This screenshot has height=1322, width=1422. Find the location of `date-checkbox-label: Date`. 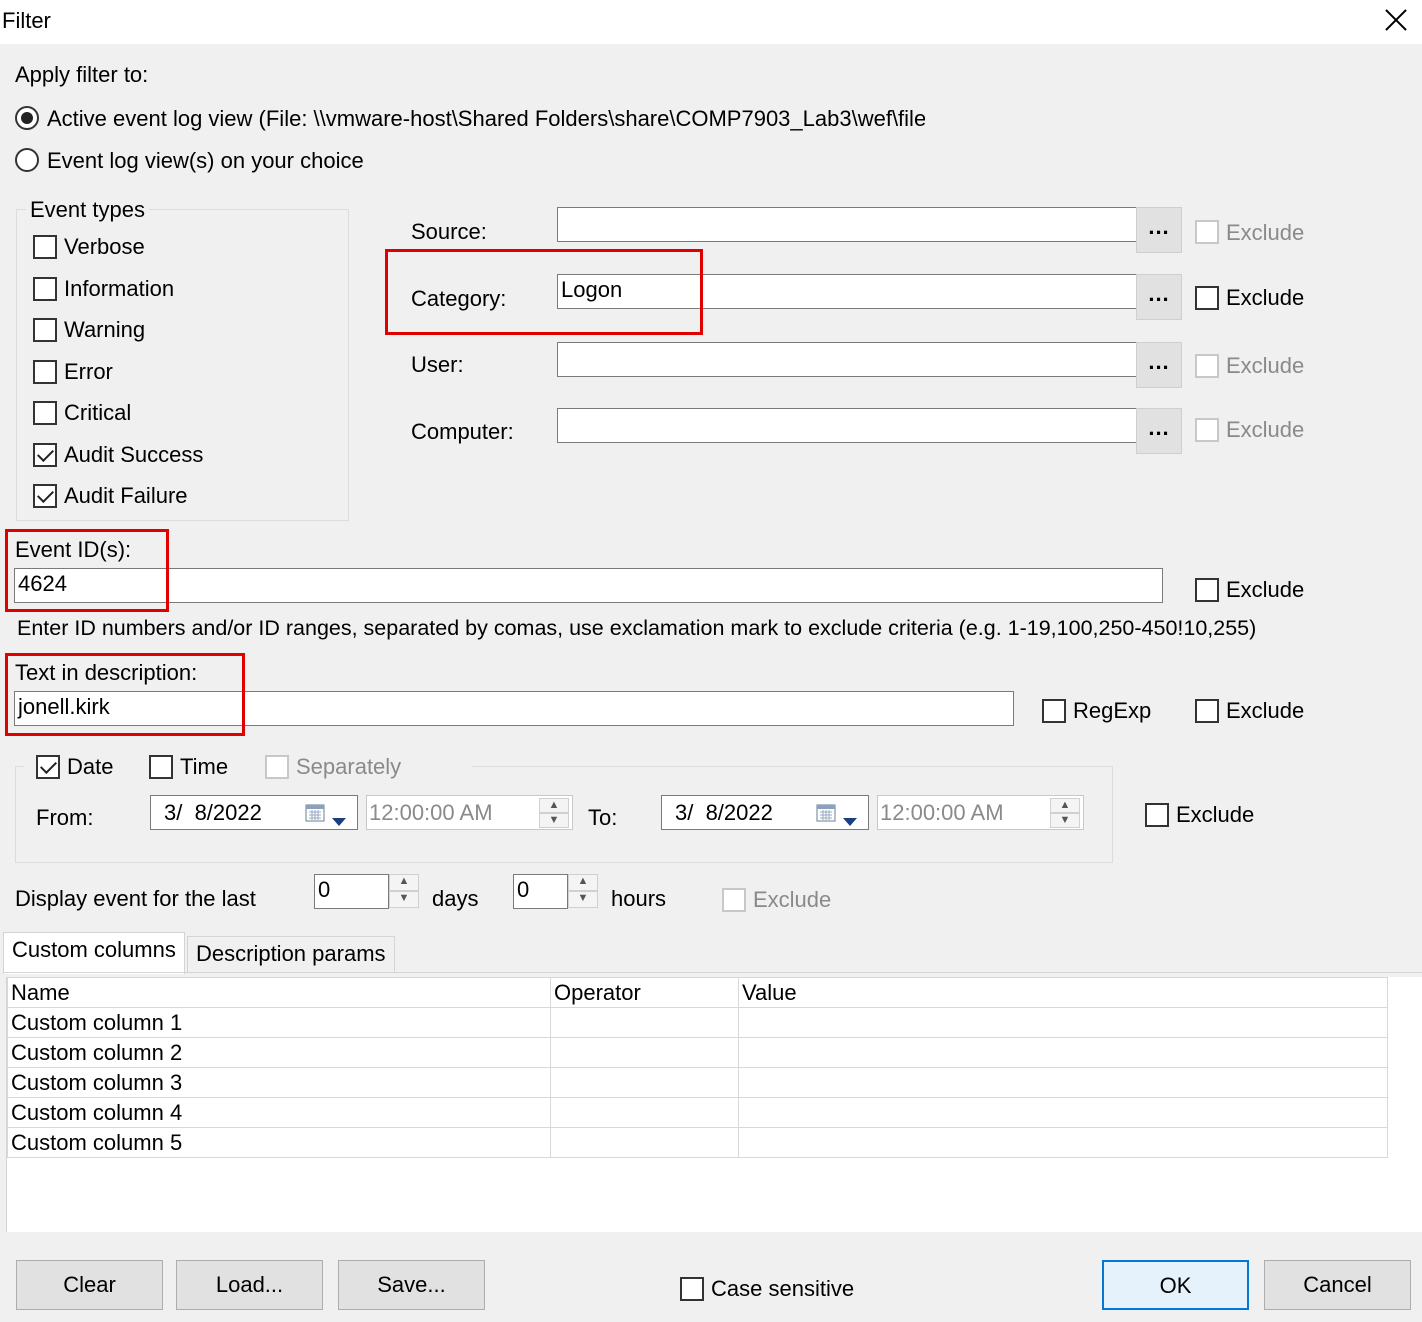

date-checkbox-label: Date is located at coordinates (90, 766).